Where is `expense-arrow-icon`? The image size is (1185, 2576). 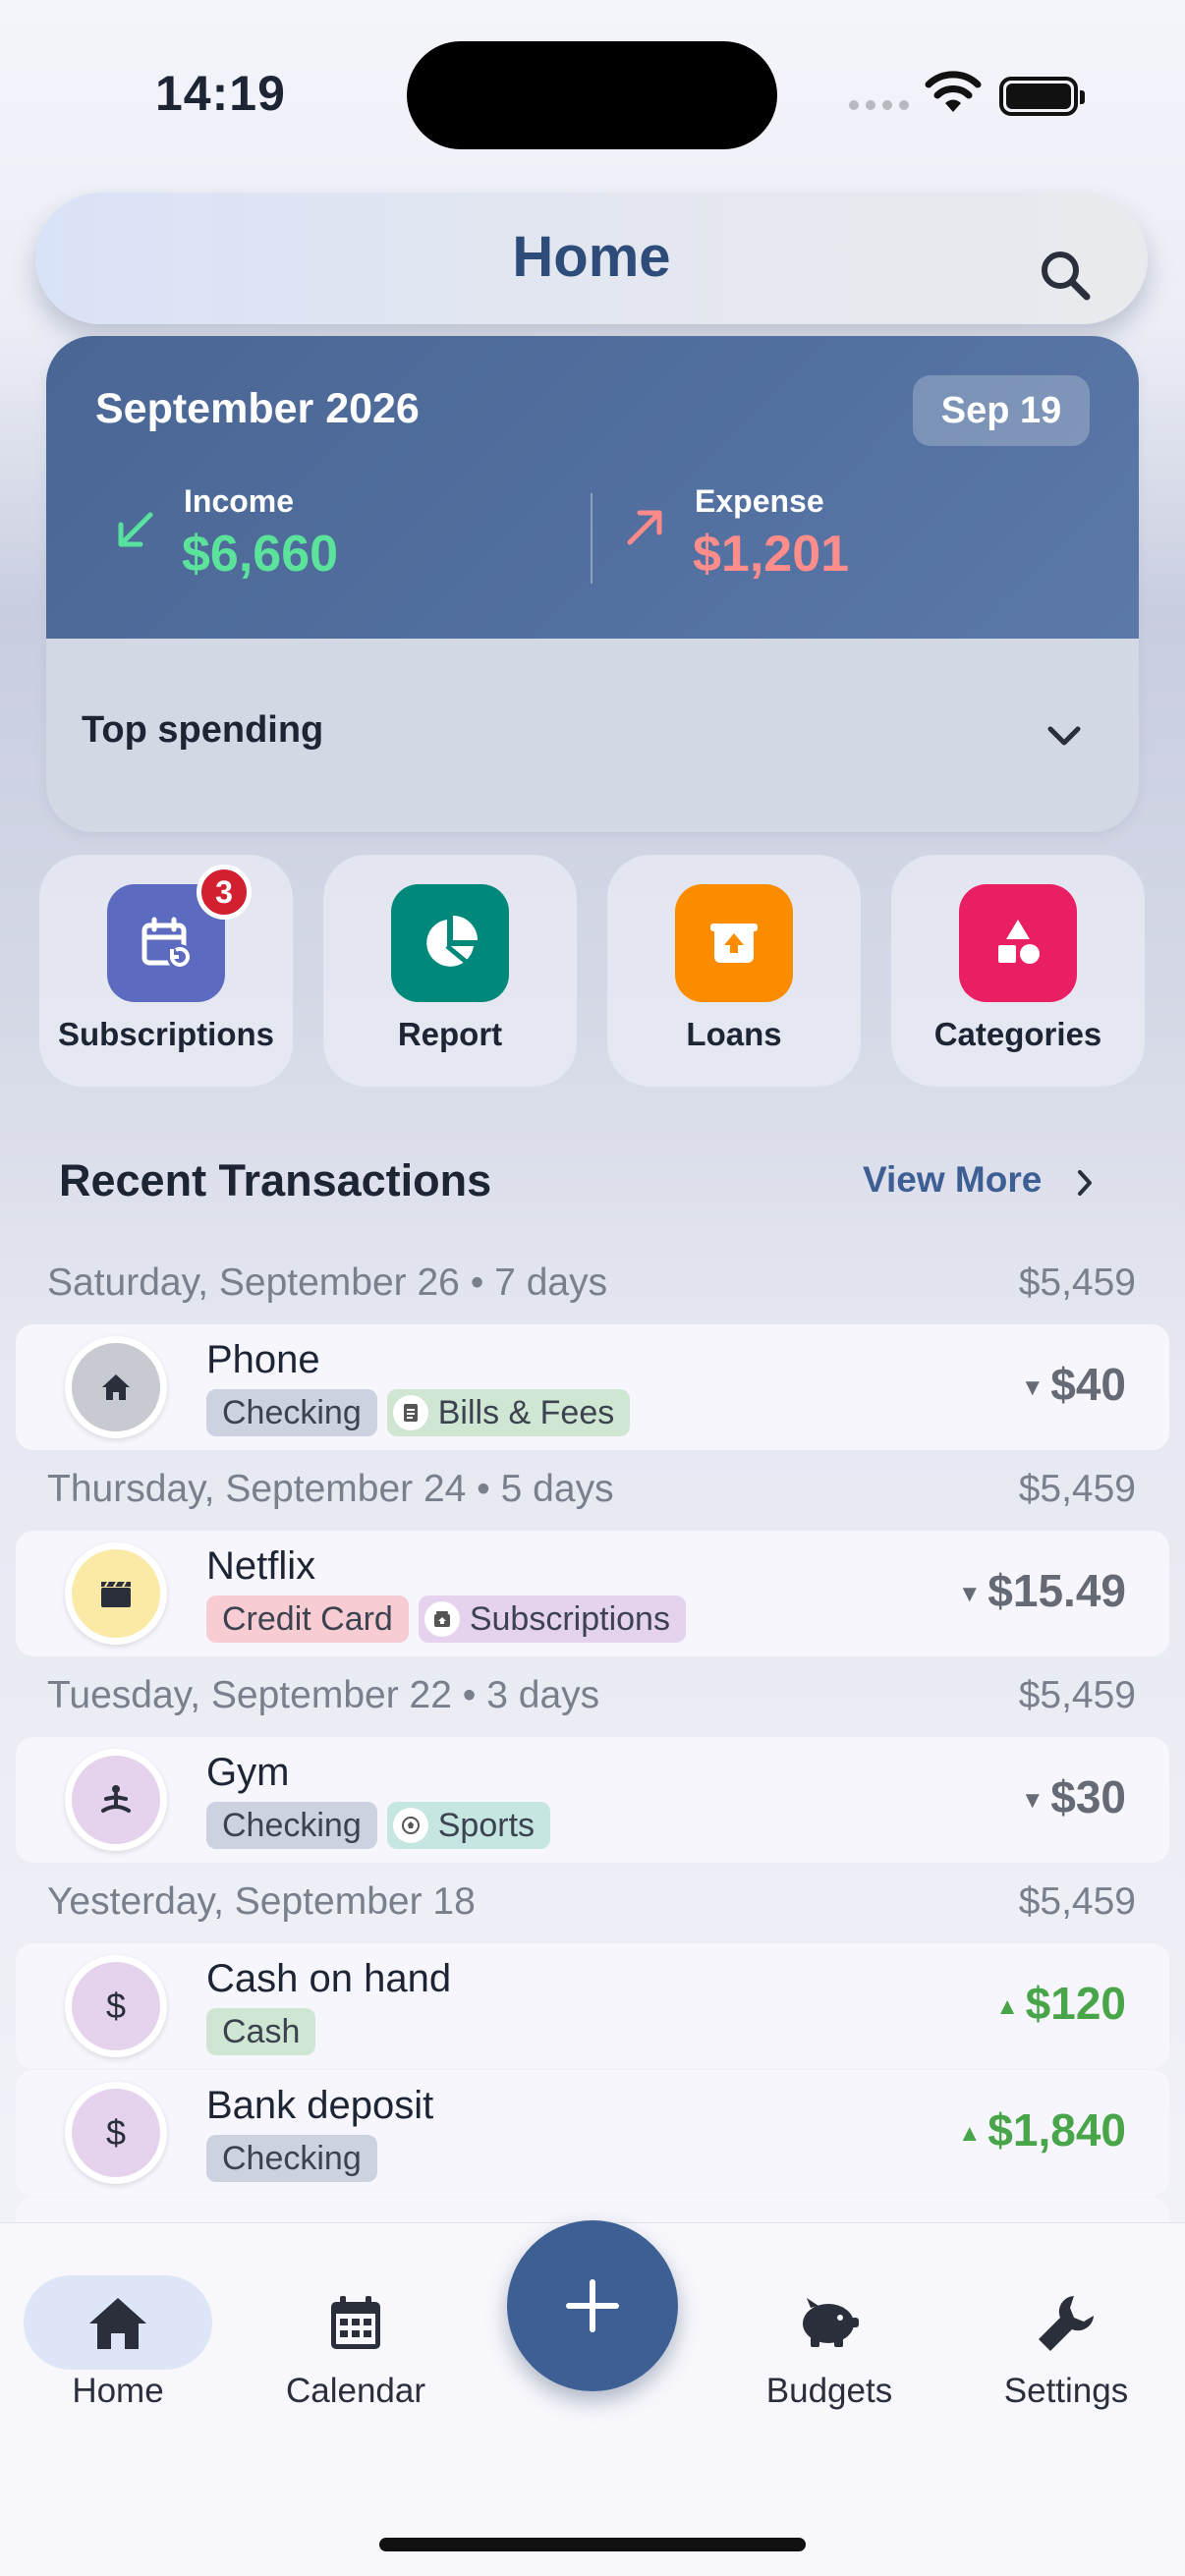
expense-arrow-icon is located at coordinates (645, 527).